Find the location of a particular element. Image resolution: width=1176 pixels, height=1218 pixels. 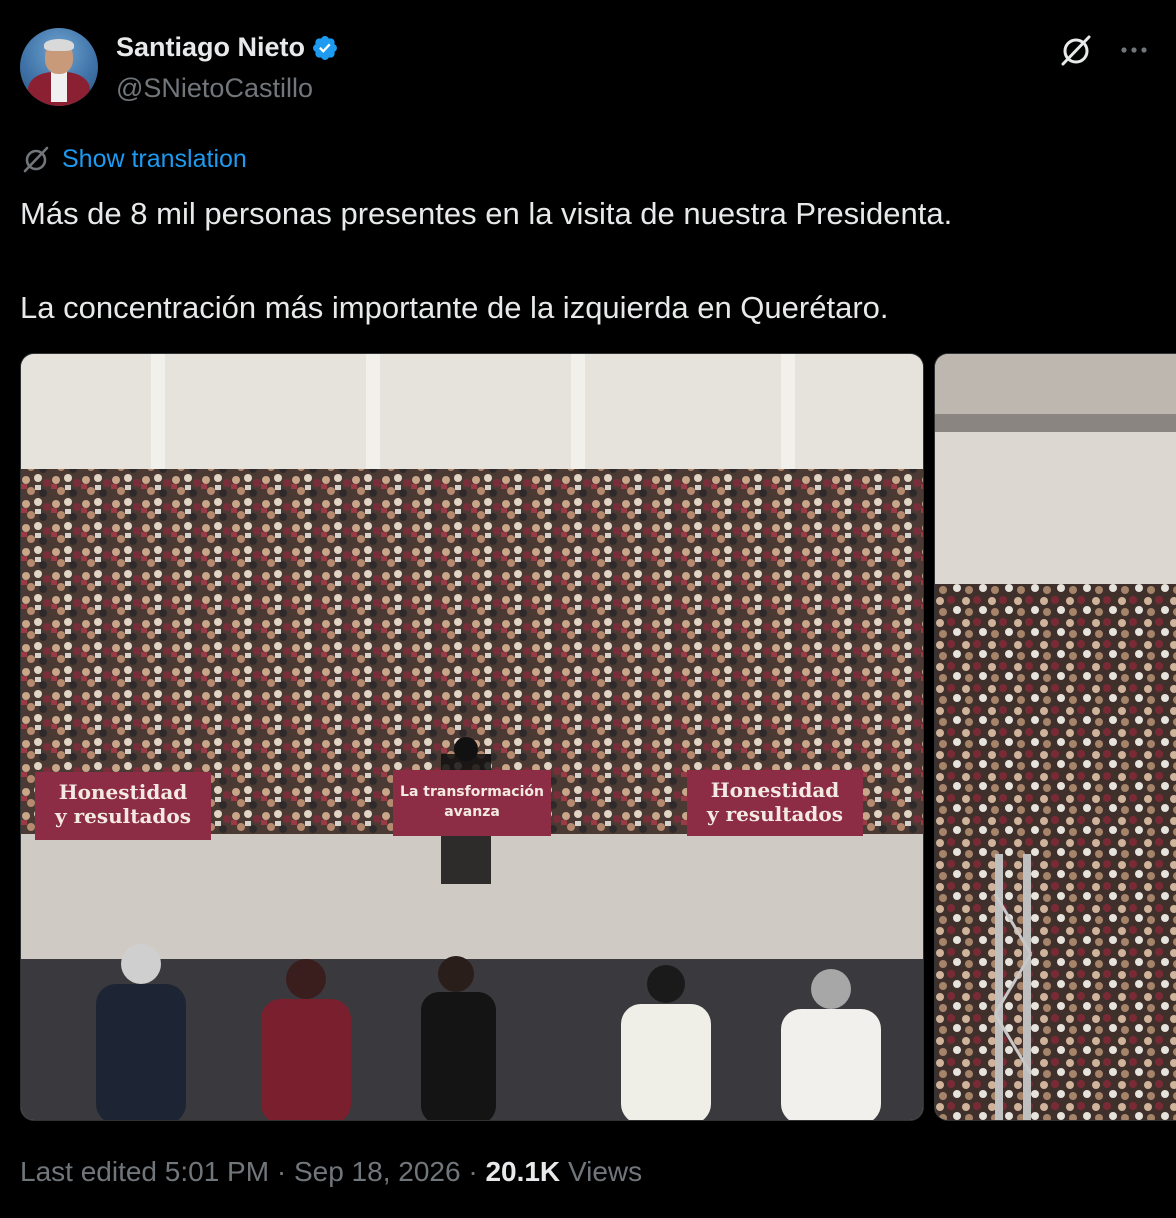

views-label: Views is located at coordinates (605, 1171).